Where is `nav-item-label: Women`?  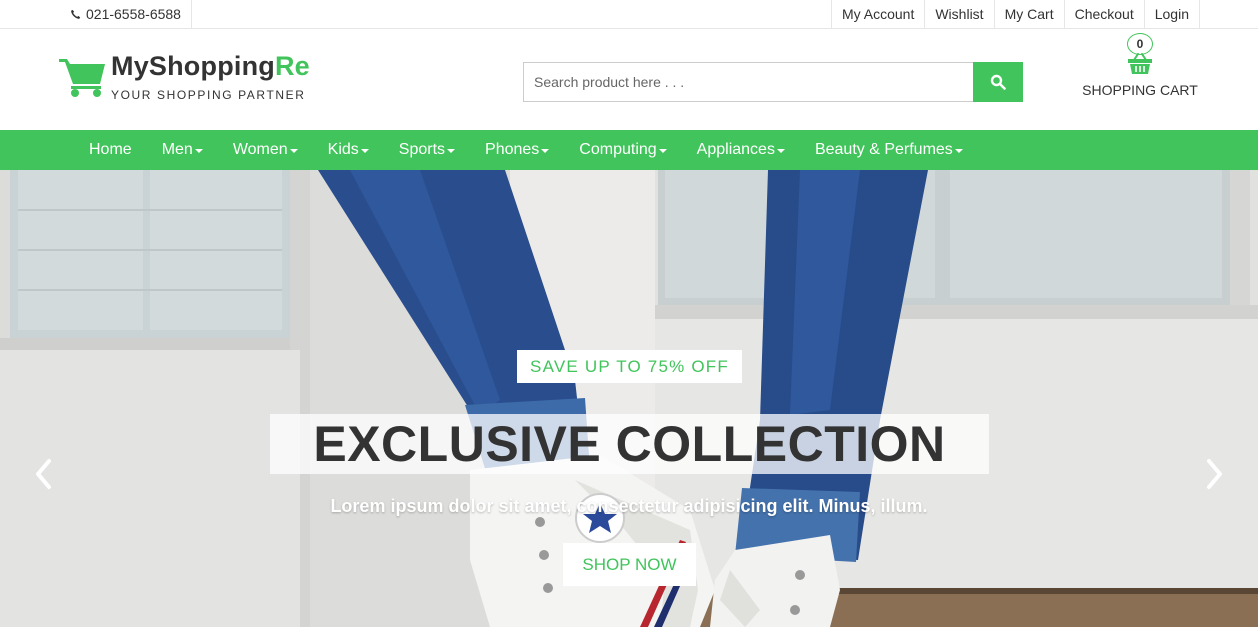
nav-item-label: Women is located at coordinates (260, 149).